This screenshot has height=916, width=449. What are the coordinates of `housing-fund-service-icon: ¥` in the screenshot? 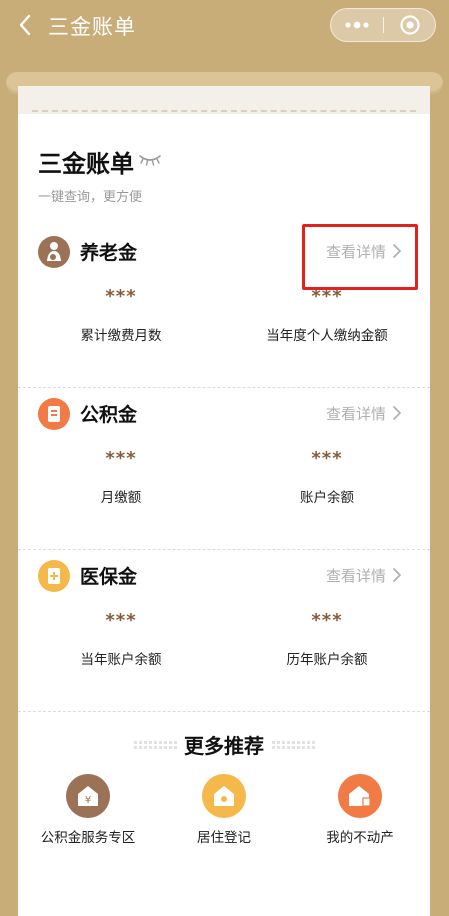 It's located at (88, 796).